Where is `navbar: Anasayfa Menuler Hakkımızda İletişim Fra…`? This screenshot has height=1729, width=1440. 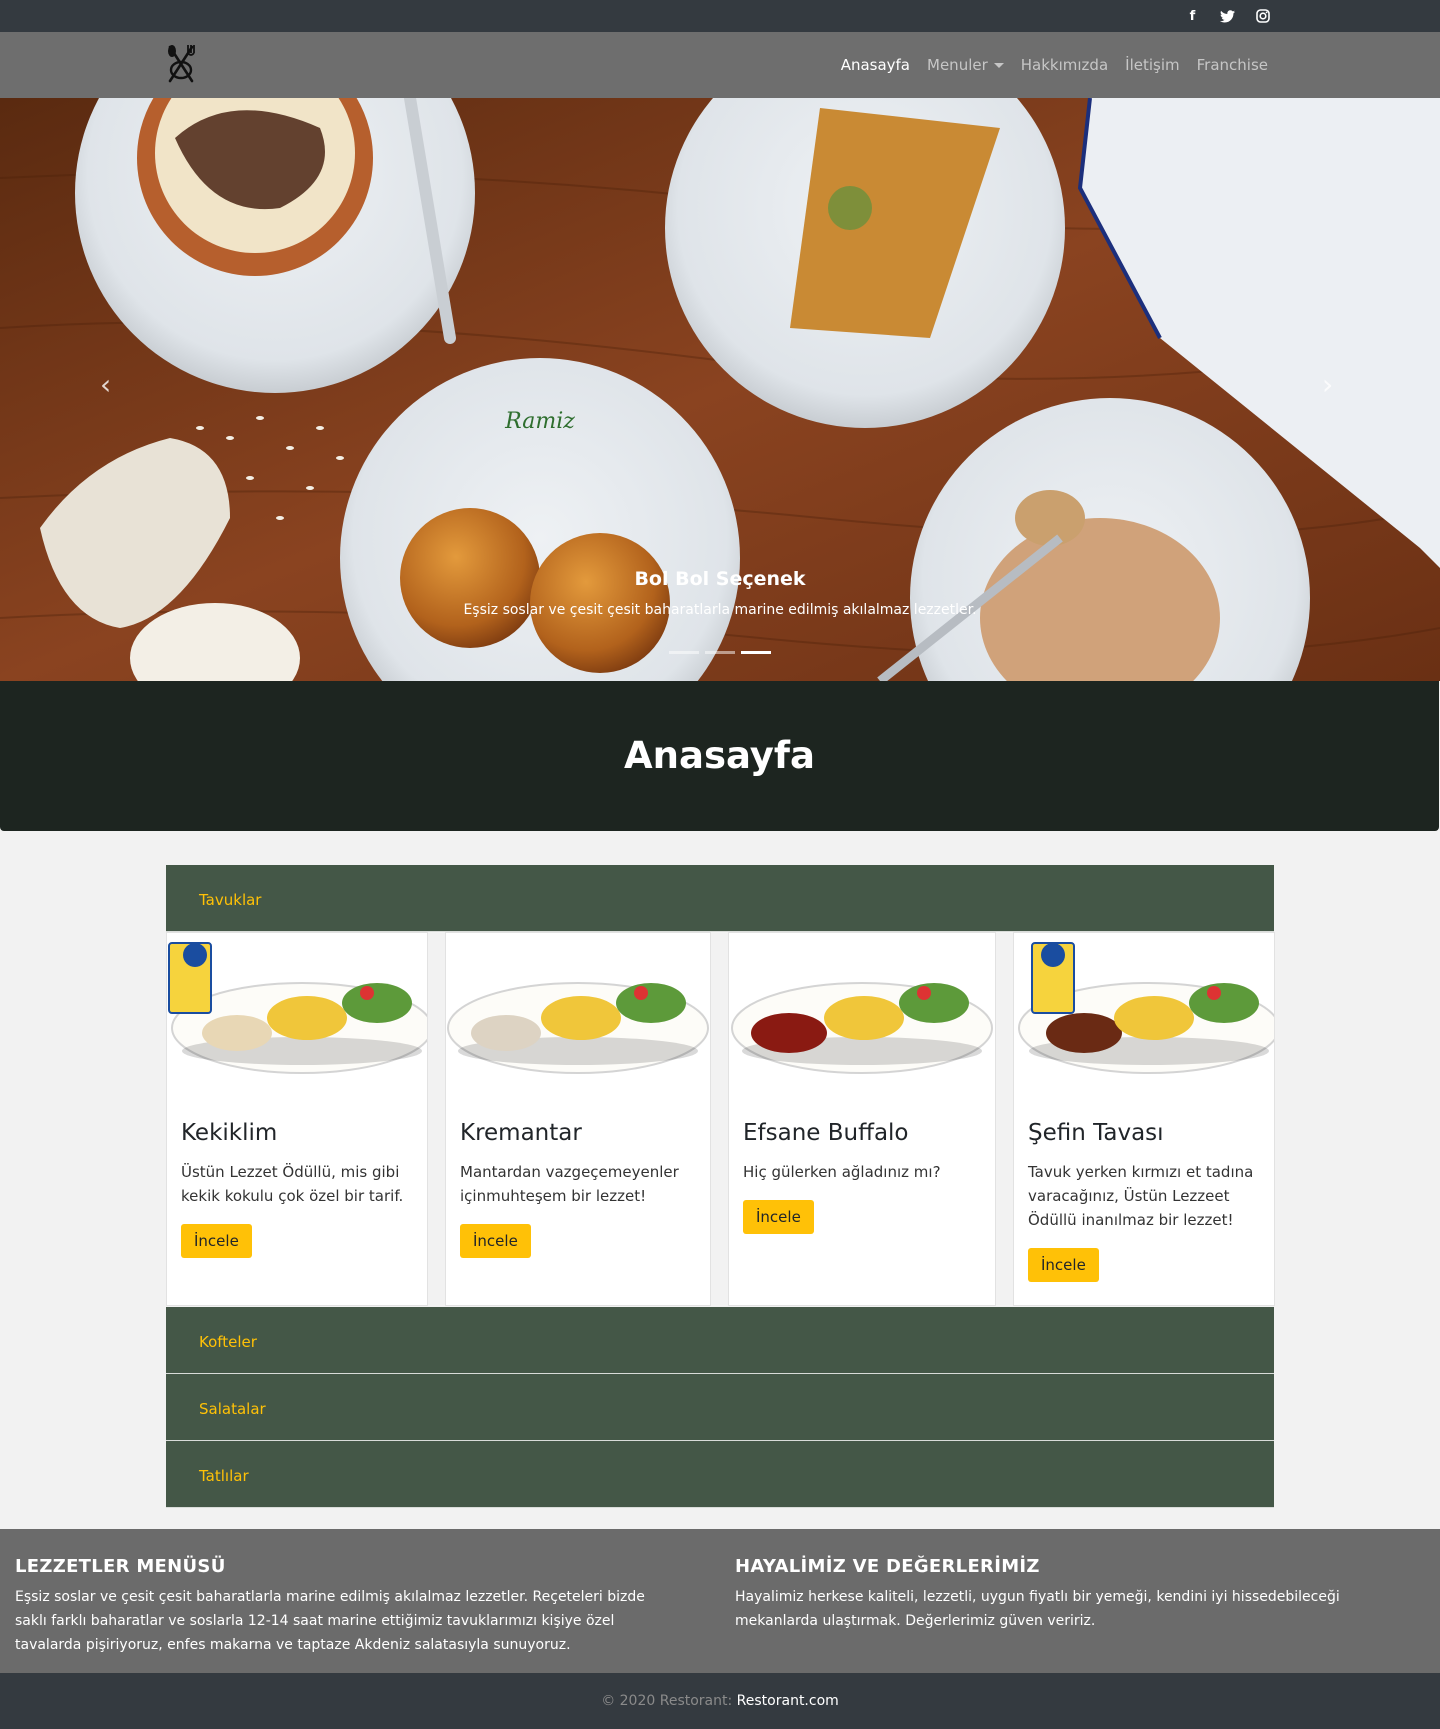
navbar: Anasayfa Menuler Hakkımızda İletişim Fra… is located at coordinates (720, 65).